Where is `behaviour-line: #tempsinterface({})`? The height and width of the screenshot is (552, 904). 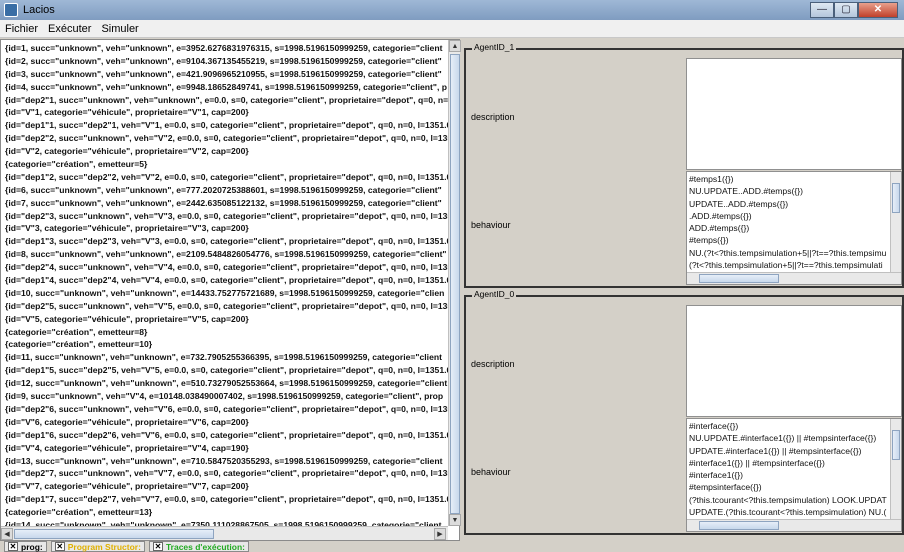 behaviour-line: #tempsinterface({}) is located at coordinates (725, 487).